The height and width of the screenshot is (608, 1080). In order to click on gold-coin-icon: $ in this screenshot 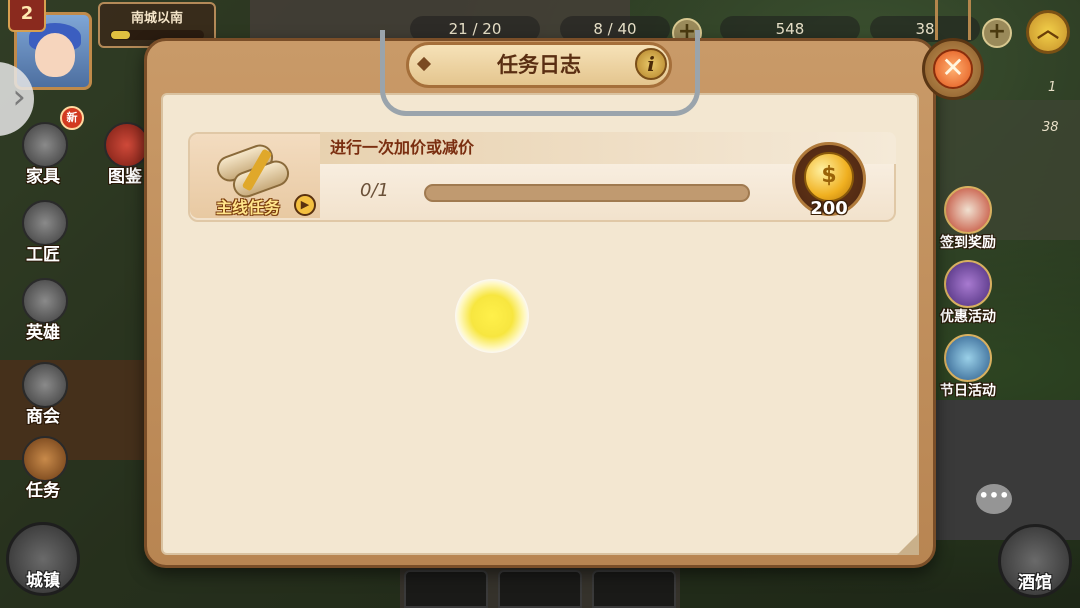, I will do `click(829, 177)`.